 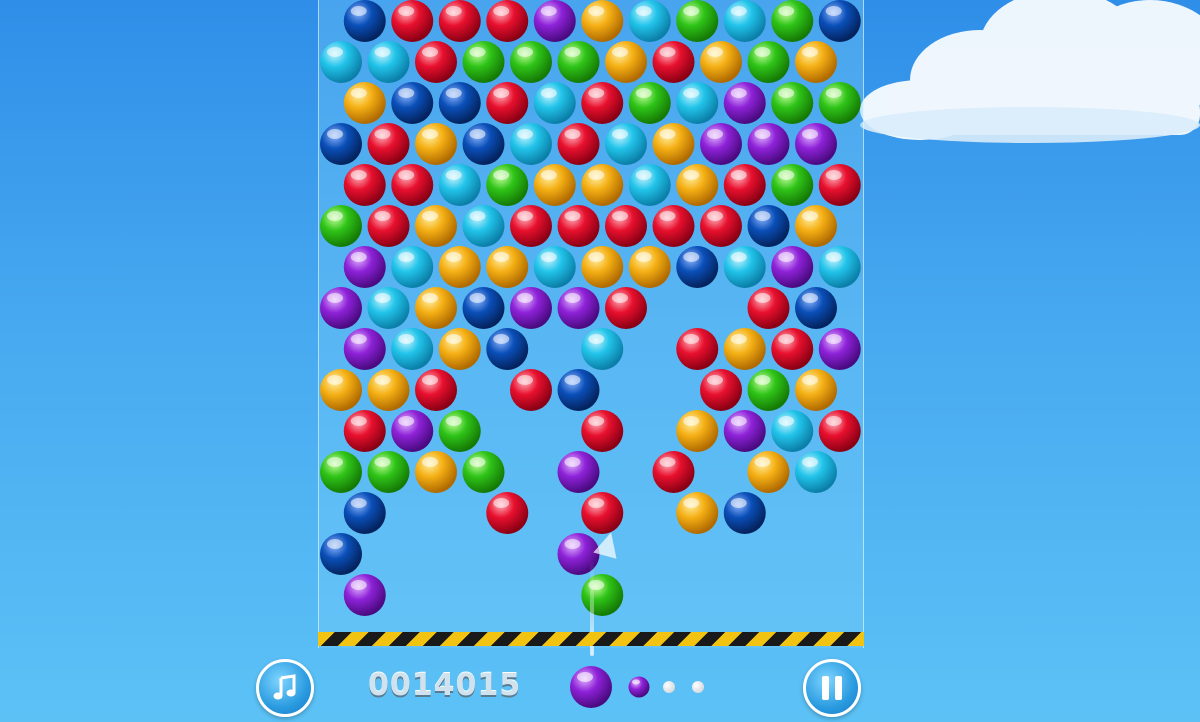 I want to click on next-bubble, so click(x=639, y=687).